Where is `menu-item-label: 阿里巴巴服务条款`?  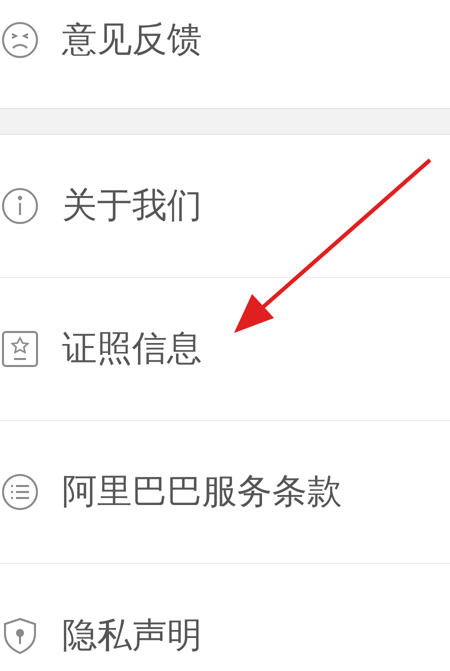
menu-item-label: 阿里巴巴服务条款 is located at coordinates (202, 492).